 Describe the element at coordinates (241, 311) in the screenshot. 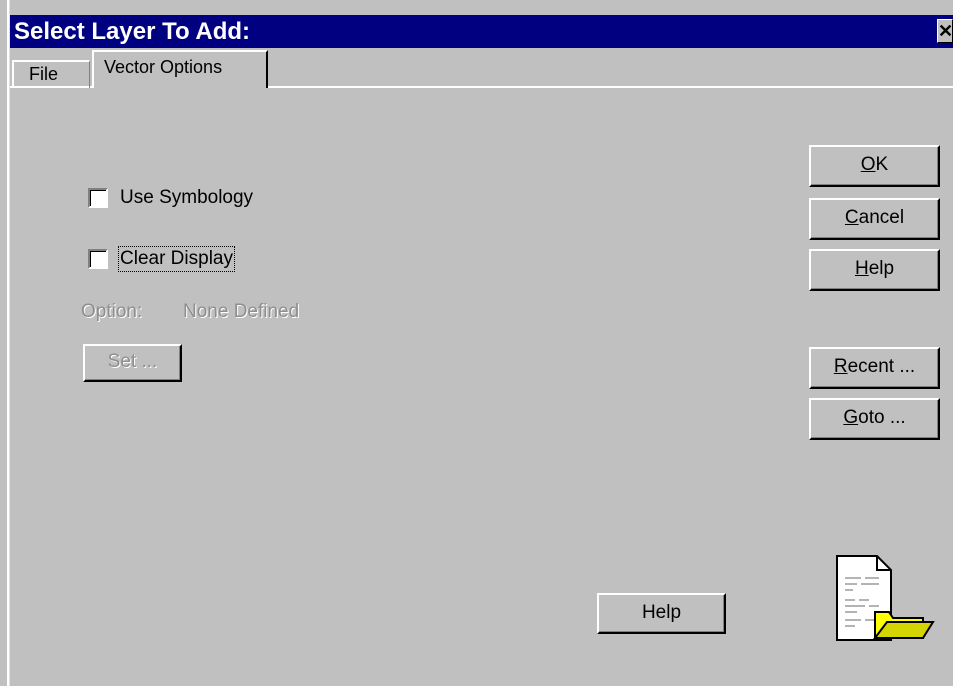

I see `option-value: None Defined` at that location.